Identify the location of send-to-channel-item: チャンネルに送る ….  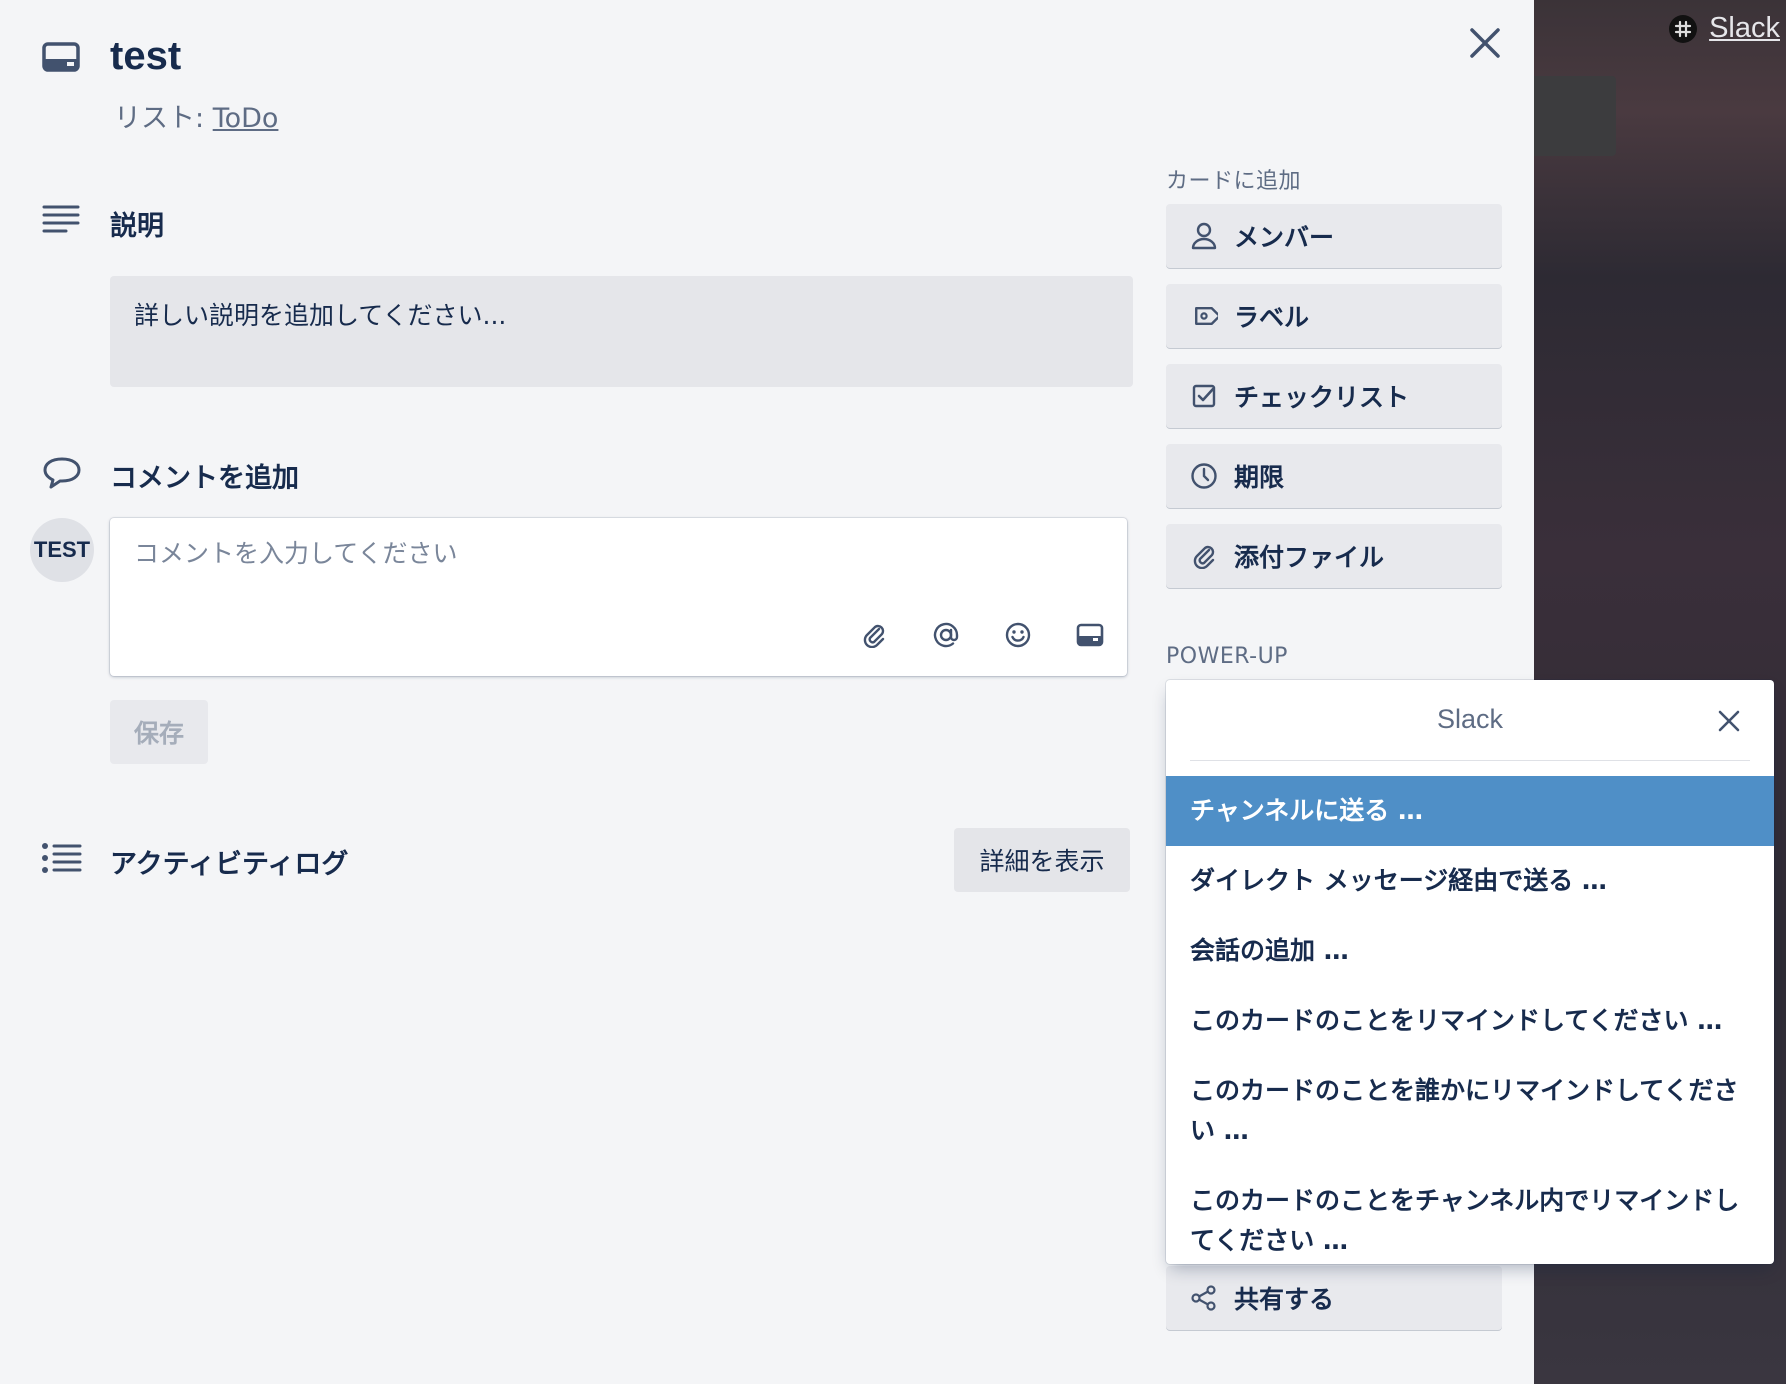
(1470, 811).